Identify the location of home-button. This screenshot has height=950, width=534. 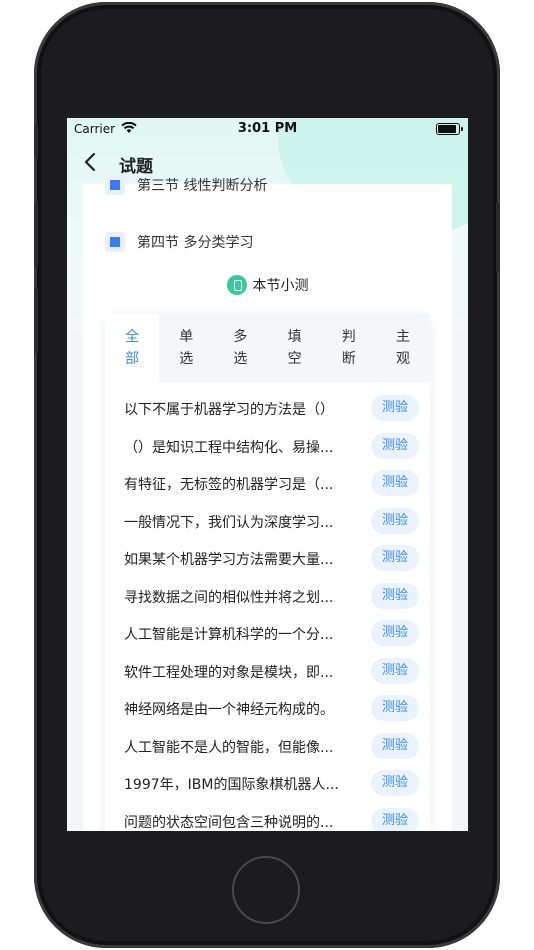
(266, 890).